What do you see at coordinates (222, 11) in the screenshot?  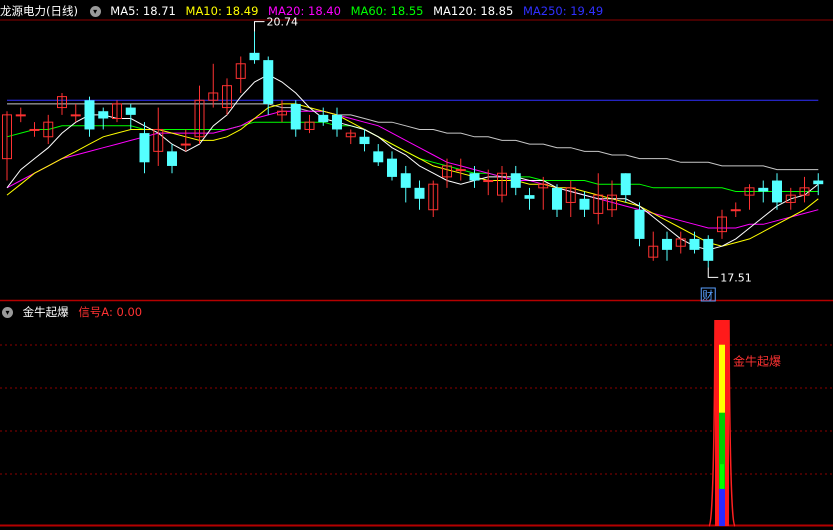 I see `ma10-value: MA10: 18.49` at bounding box center [222, 11].